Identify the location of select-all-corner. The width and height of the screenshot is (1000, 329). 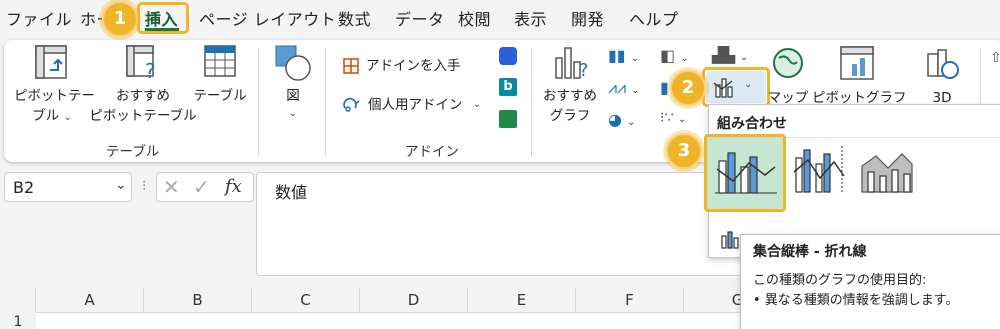
(18, 300).